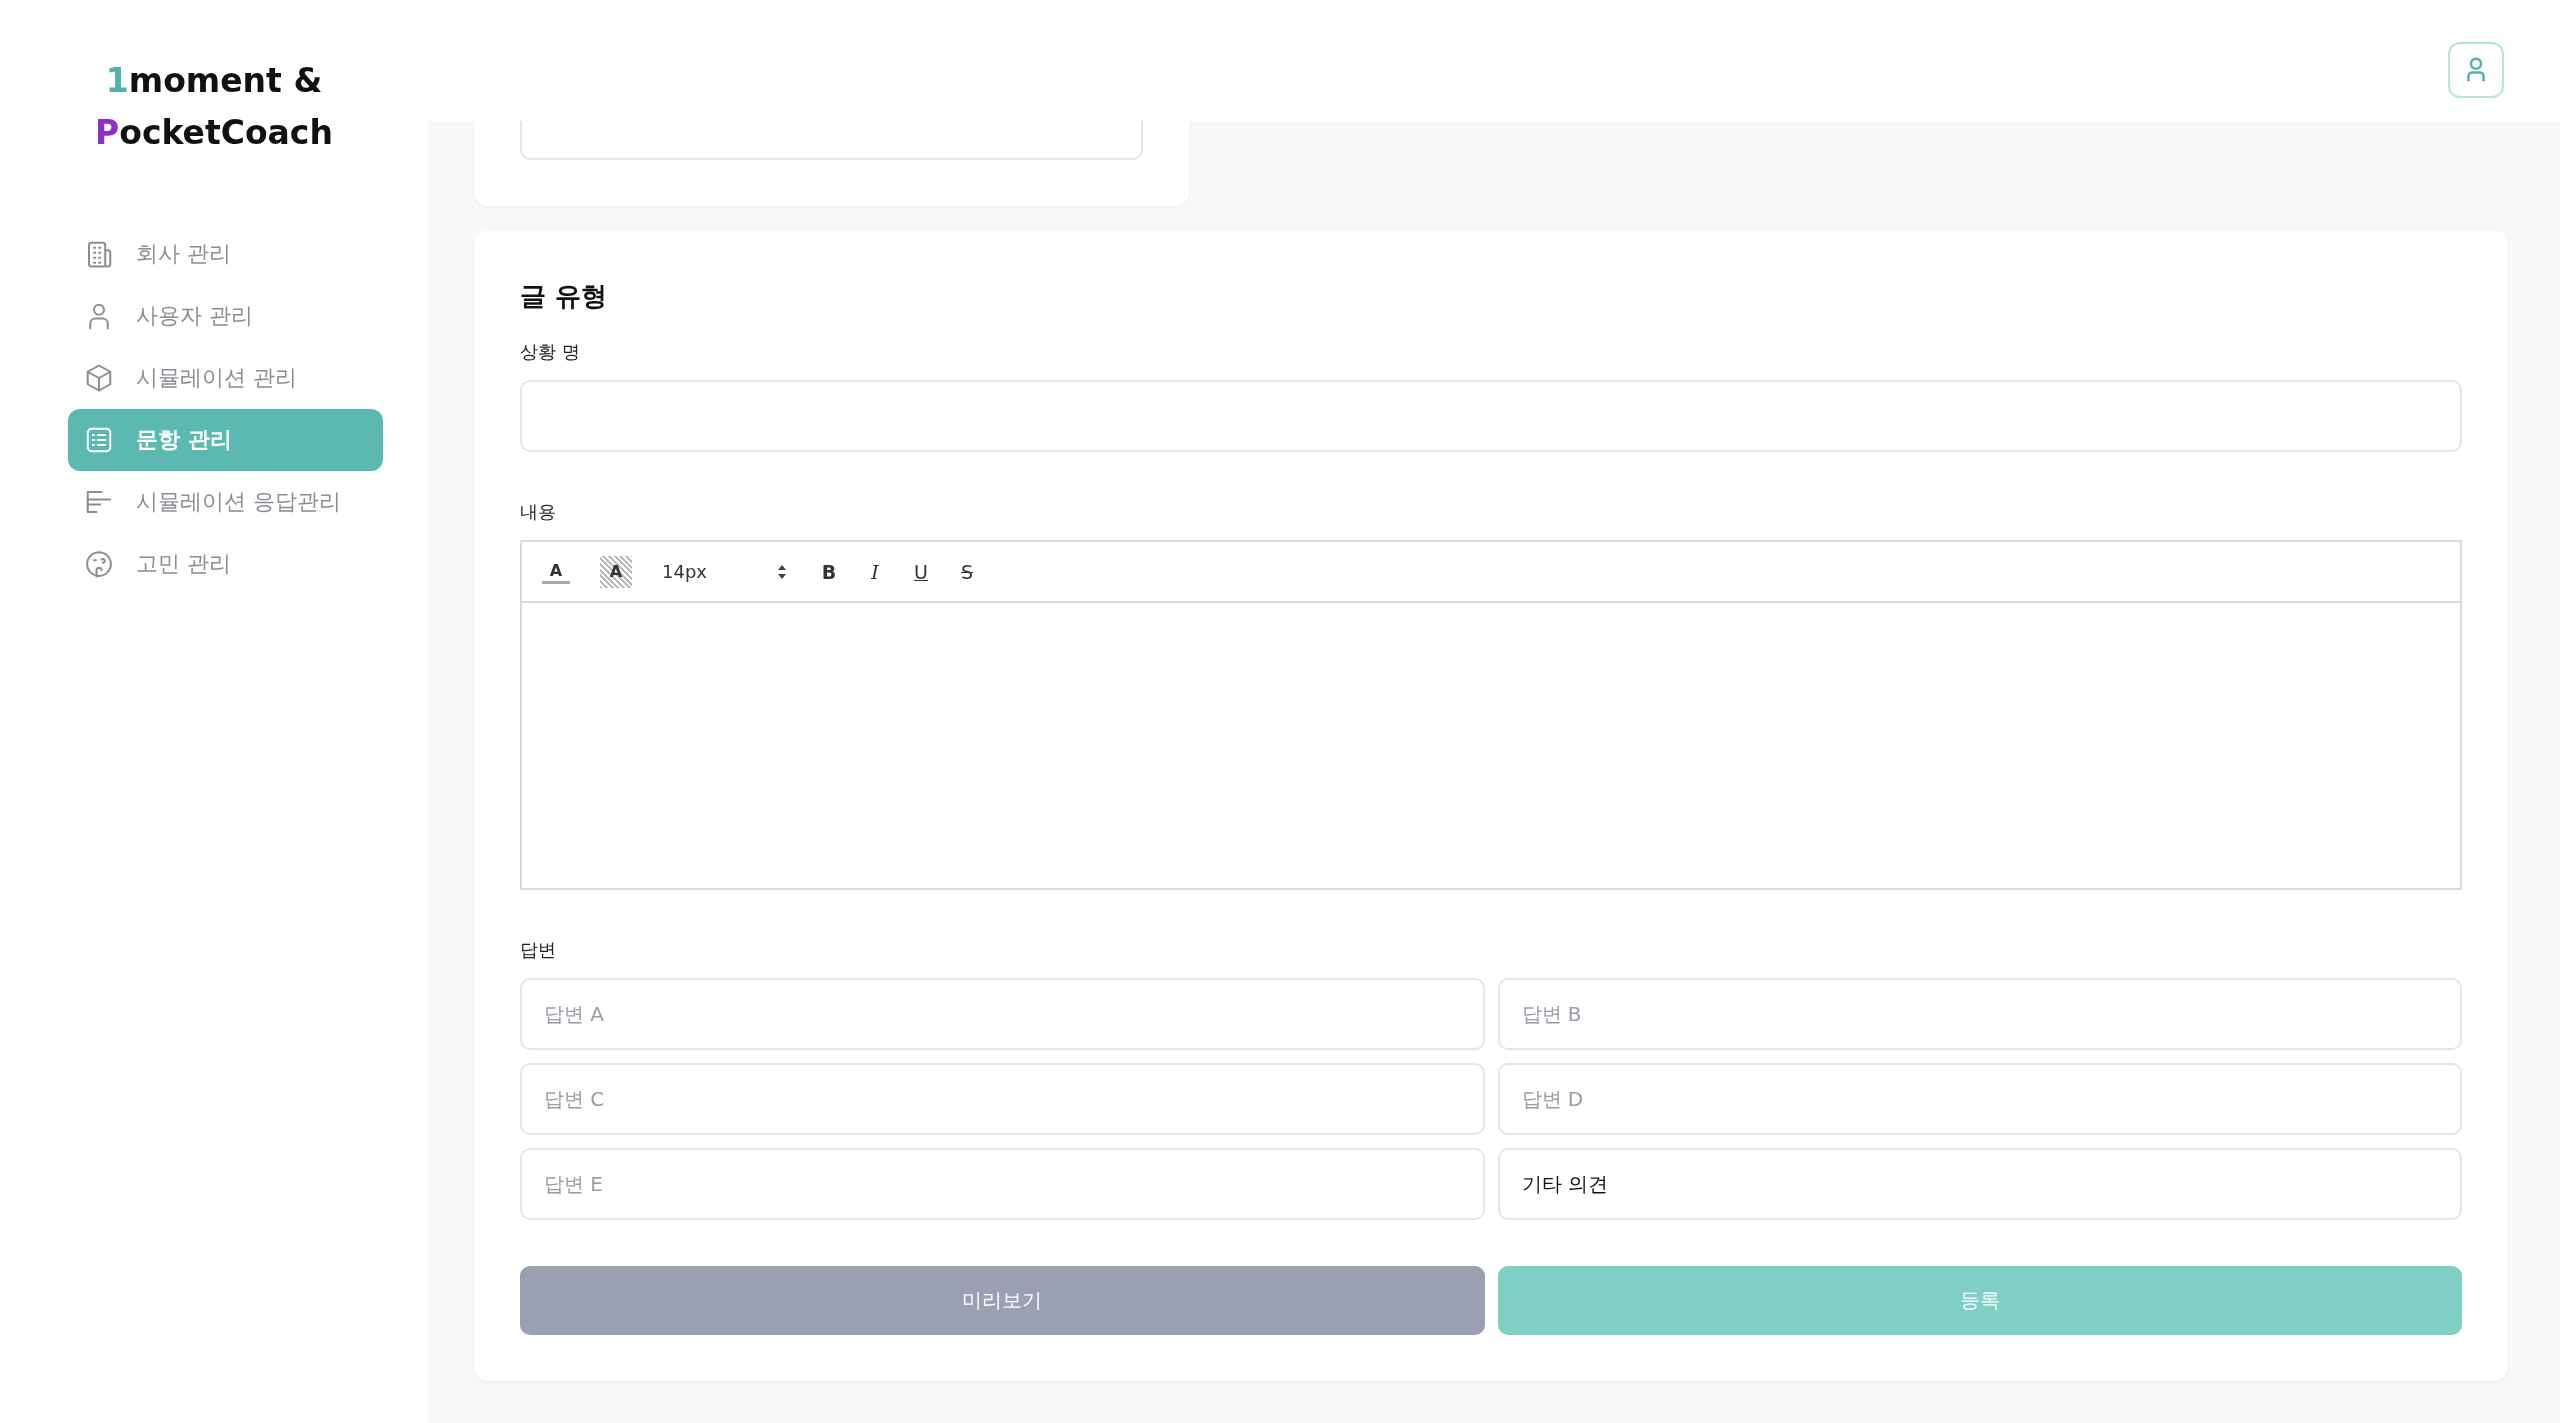 The height and width of the screenshot is (1423, 2560). I want to click on logo-text: 1moment &, so click(214, 81).